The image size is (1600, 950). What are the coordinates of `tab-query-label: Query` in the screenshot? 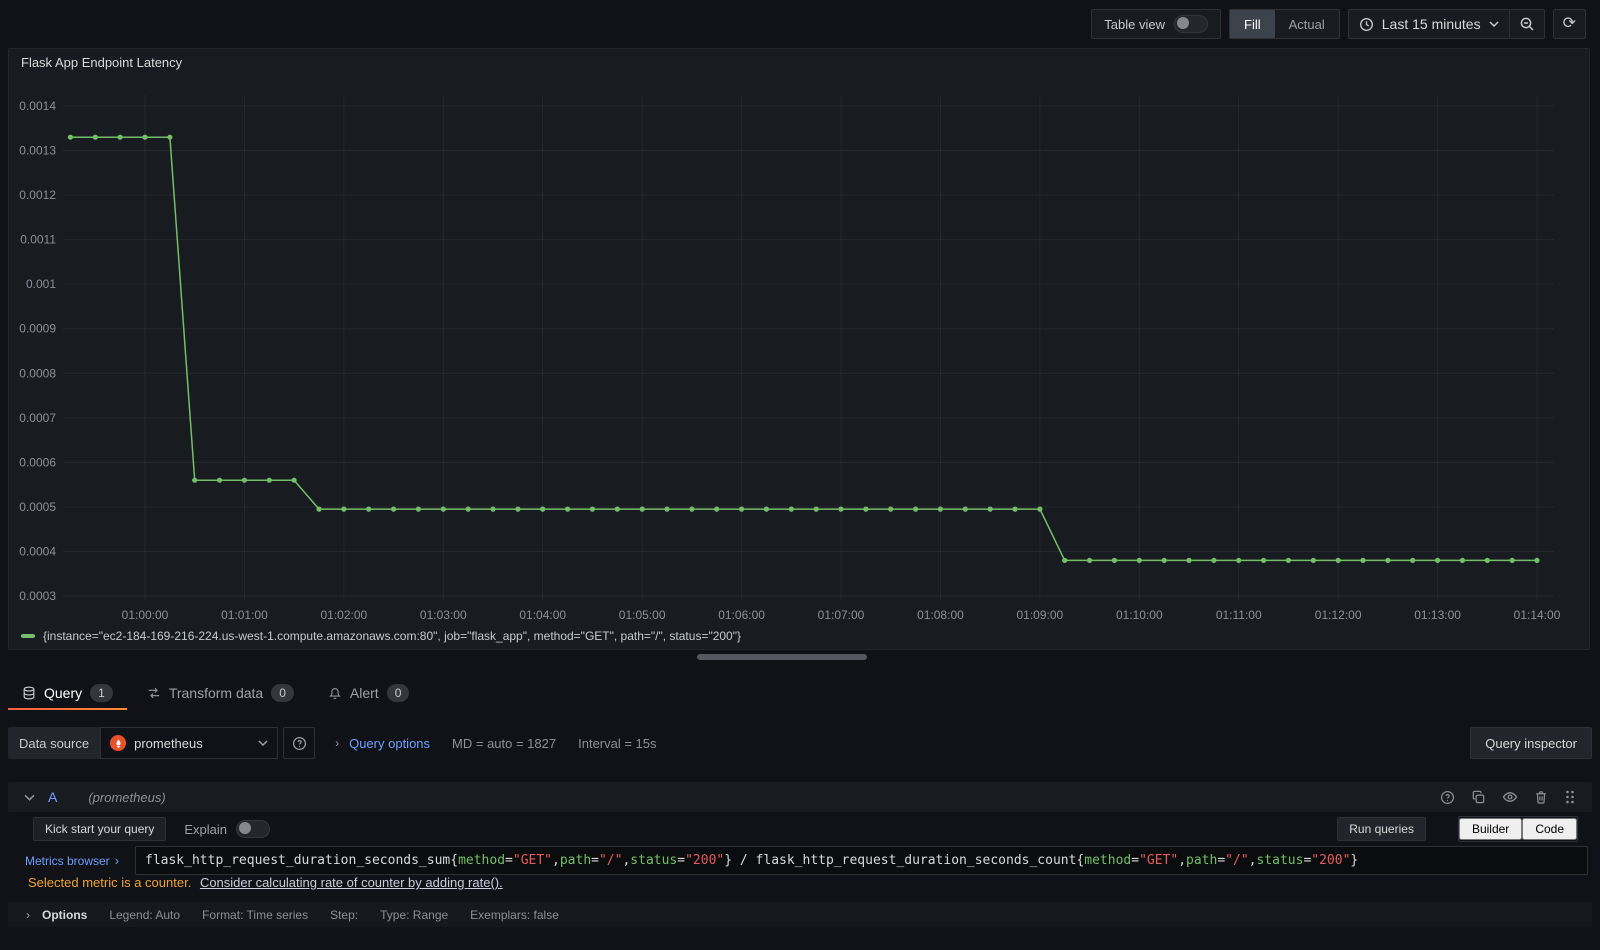 It's located at (63, 693).